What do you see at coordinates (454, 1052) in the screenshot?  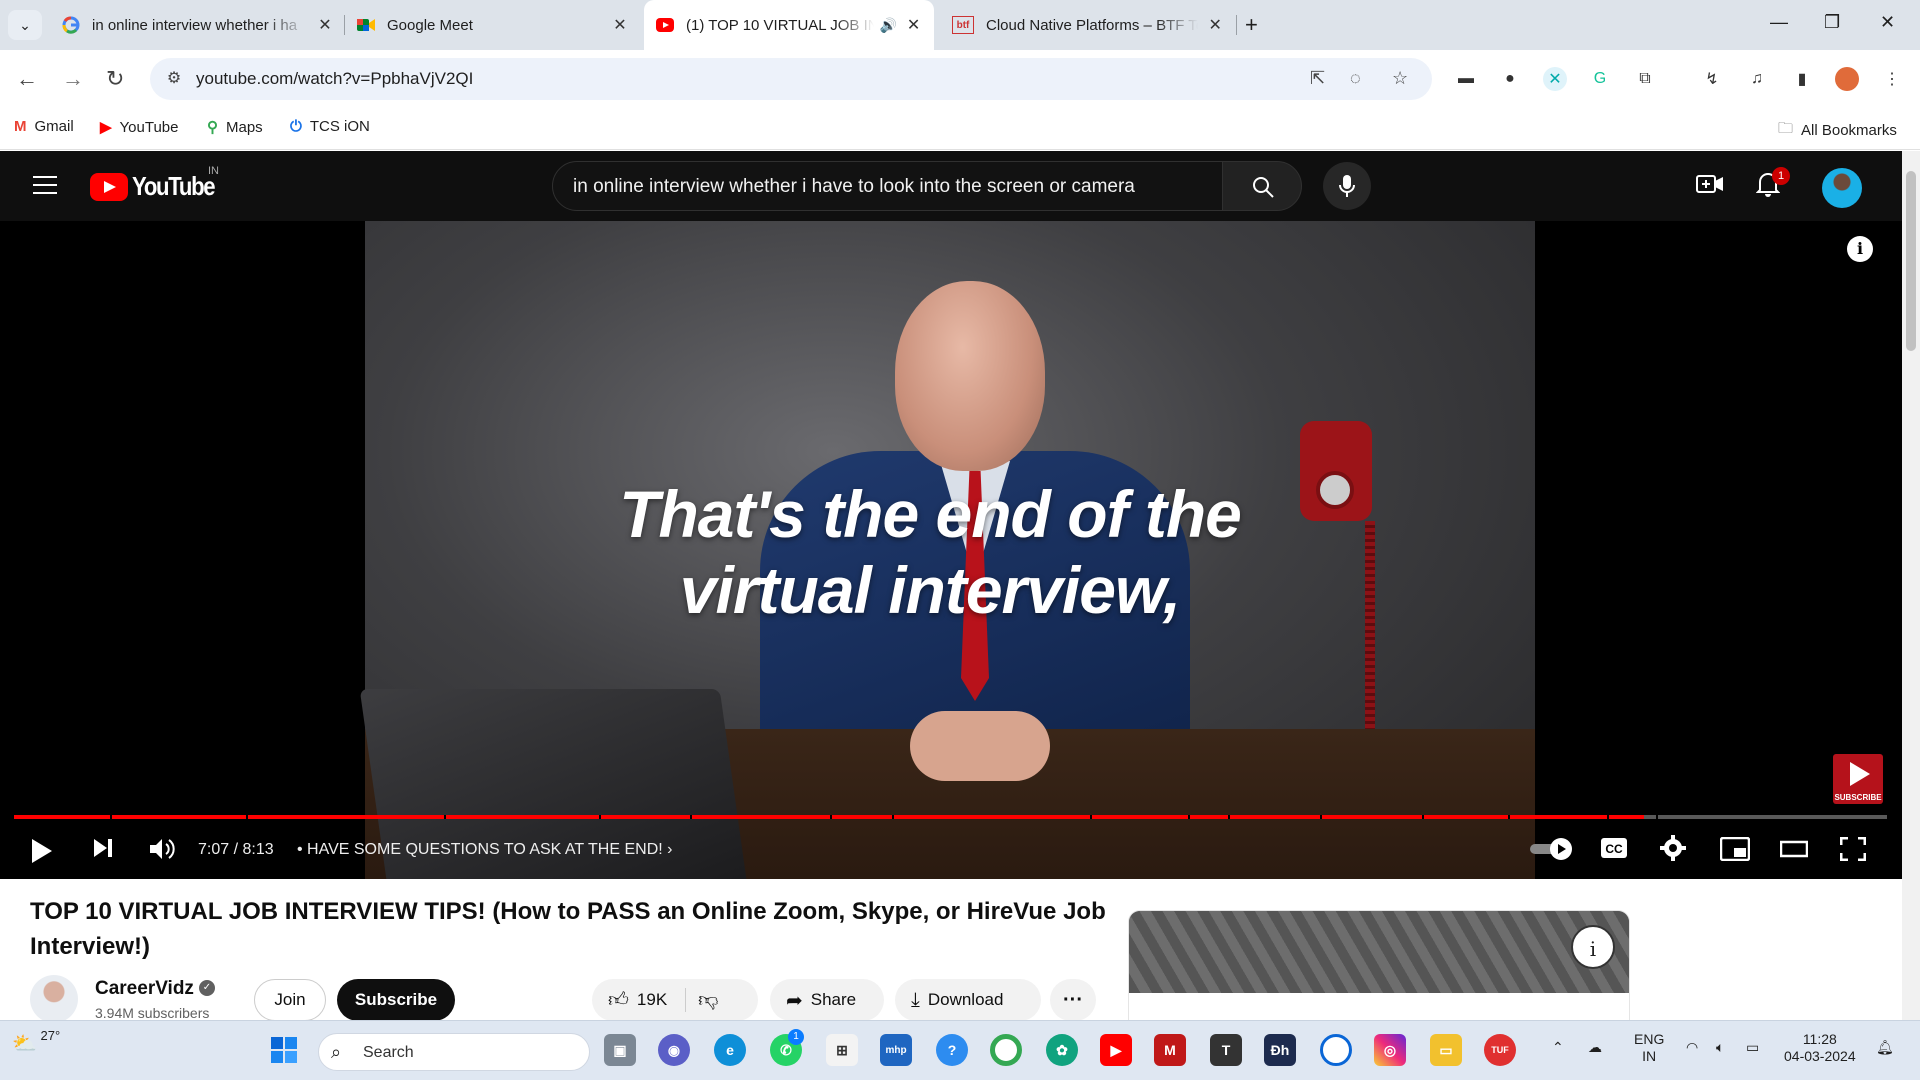 I see `taskbar-search: ⌕ Search` at bounding box center [454, 1052].